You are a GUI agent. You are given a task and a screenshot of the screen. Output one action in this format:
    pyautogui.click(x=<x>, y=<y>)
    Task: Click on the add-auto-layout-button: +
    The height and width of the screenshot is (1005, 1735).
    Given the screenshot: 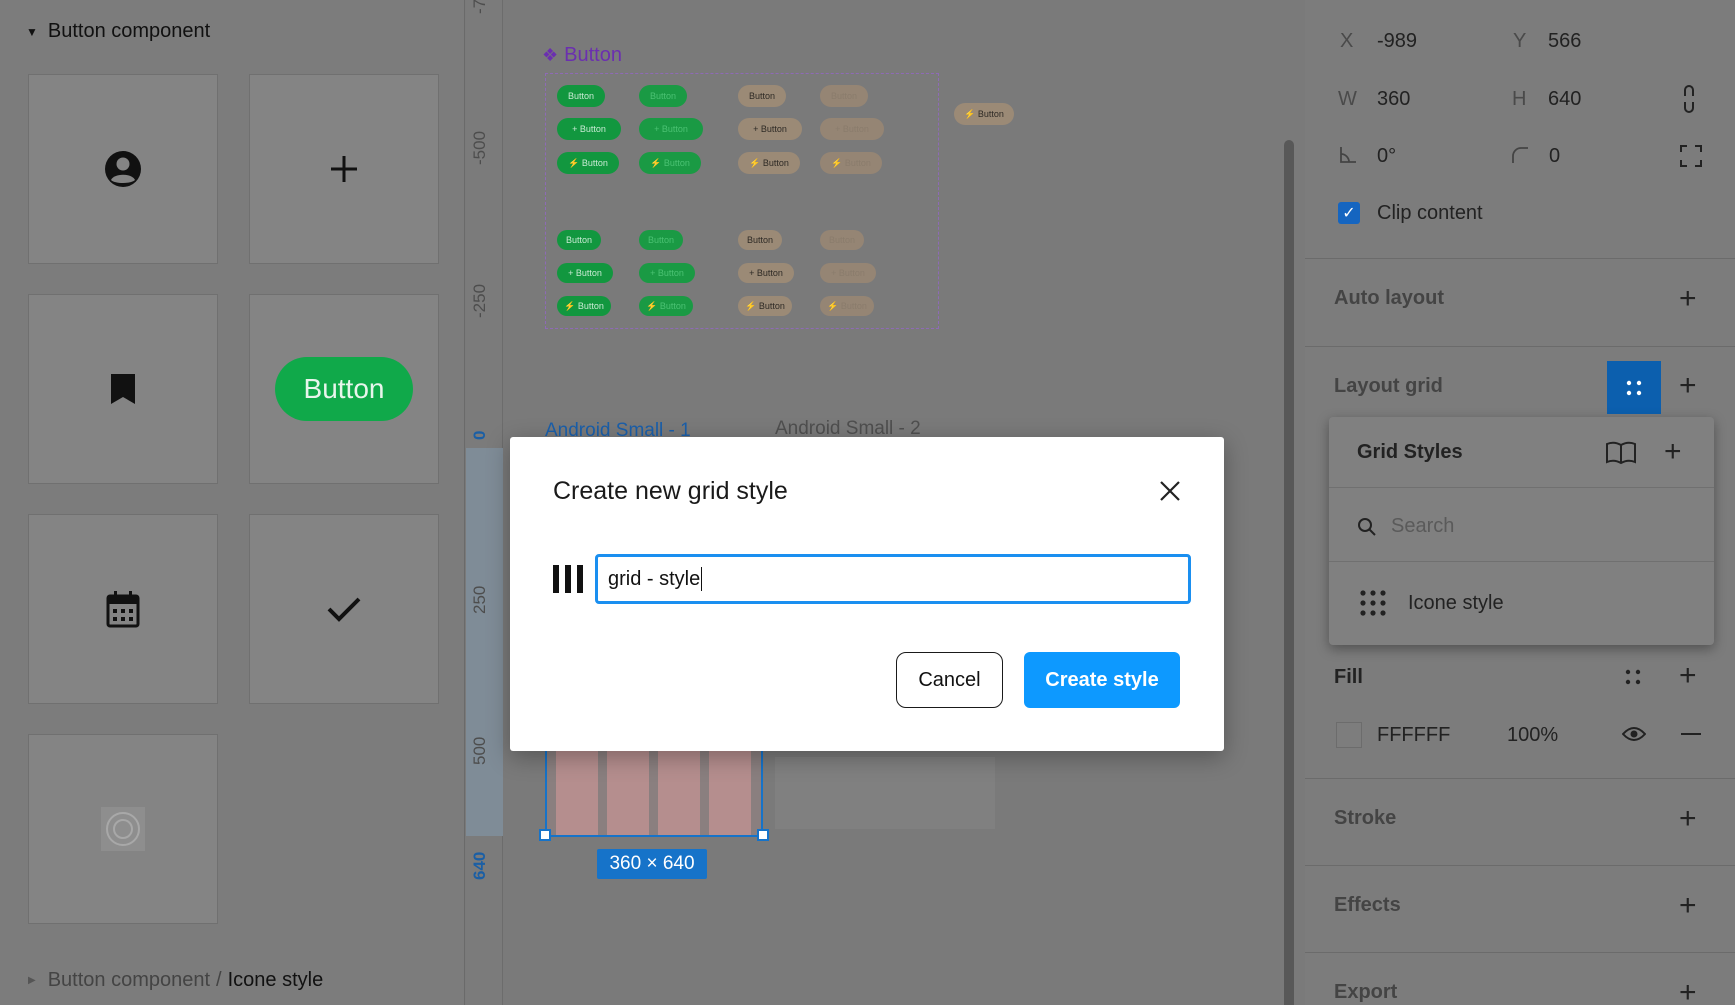 What is the action you would take?
    pyautogui.click(x=1688, y=299)
    